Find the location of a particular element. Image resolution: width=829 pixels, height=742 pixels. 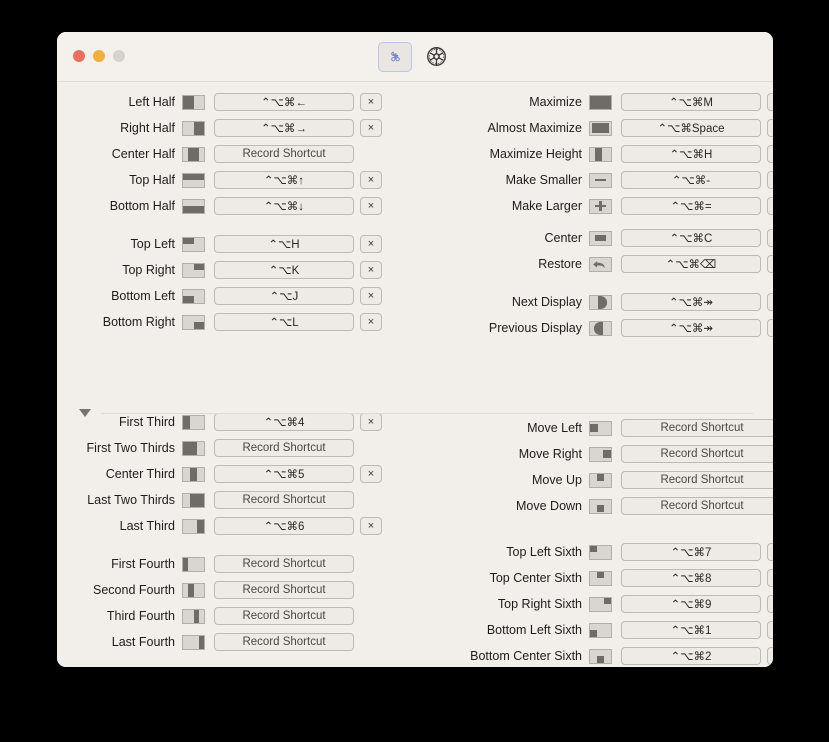

shortcut-row: Bottom Left ⌃⌥J × is located at coordinates (250, 296).